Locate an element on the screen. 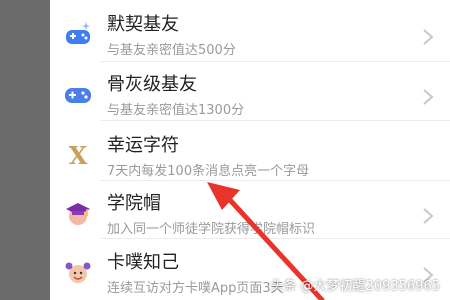  gamepad-sparkle-icon is located at coordinates (78, 33).